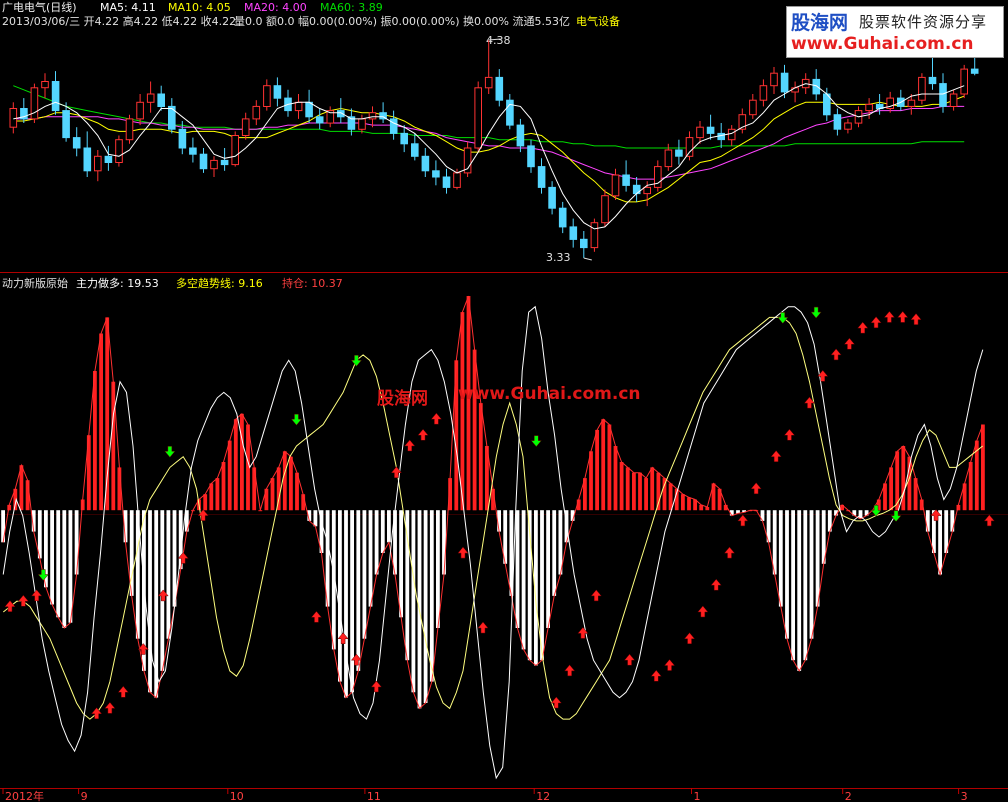 The width and height of the screenshot is (1008, 802). I want to click on ohlc-readout: 2013/03/06/三 开4.22 高4.22 低4.22 收4.22, so click(119, 21).